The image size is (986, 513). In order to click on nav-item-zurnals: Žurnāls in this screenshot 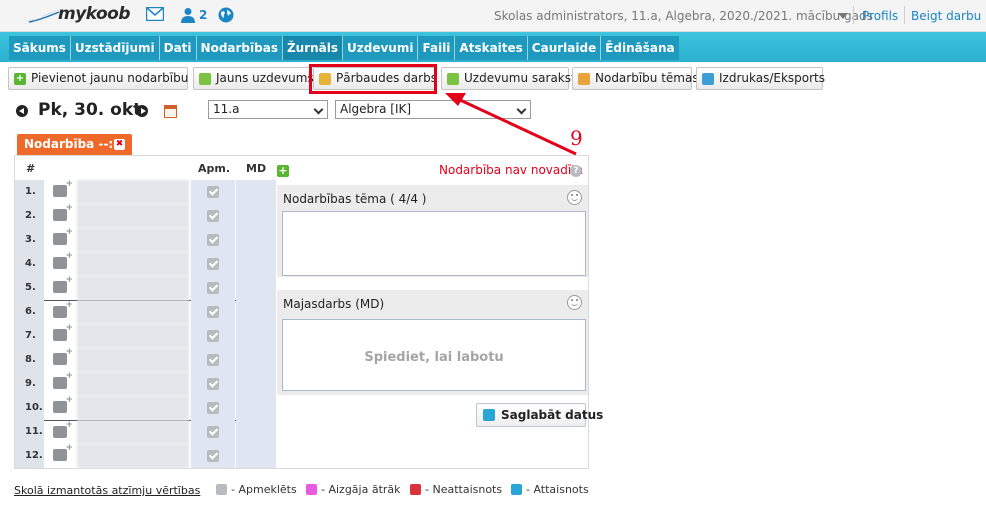, I will do `click(313, 48)`.